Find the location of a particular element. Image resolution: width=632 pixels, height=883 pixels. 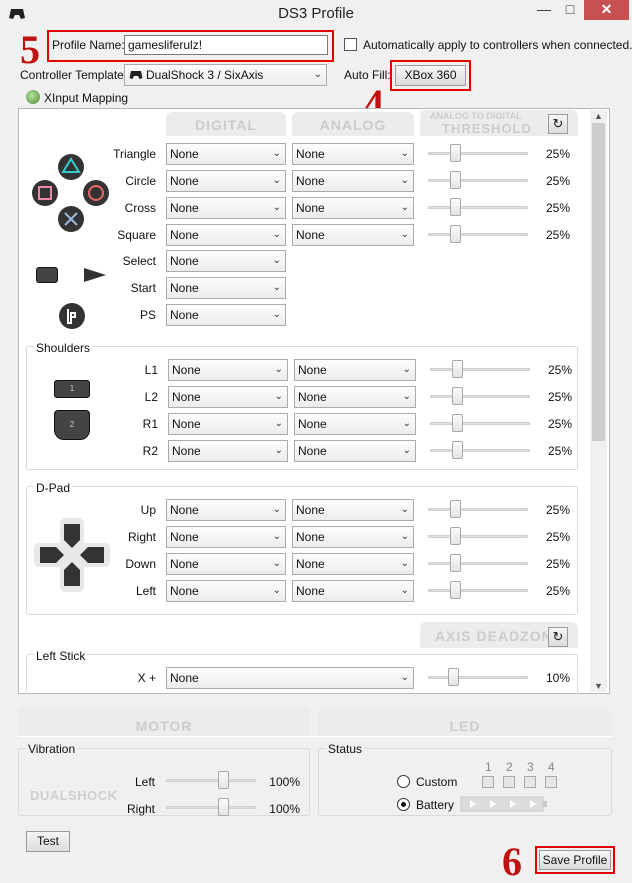

down-analog-select: None ⌄ is located at coordinates (353, 564).